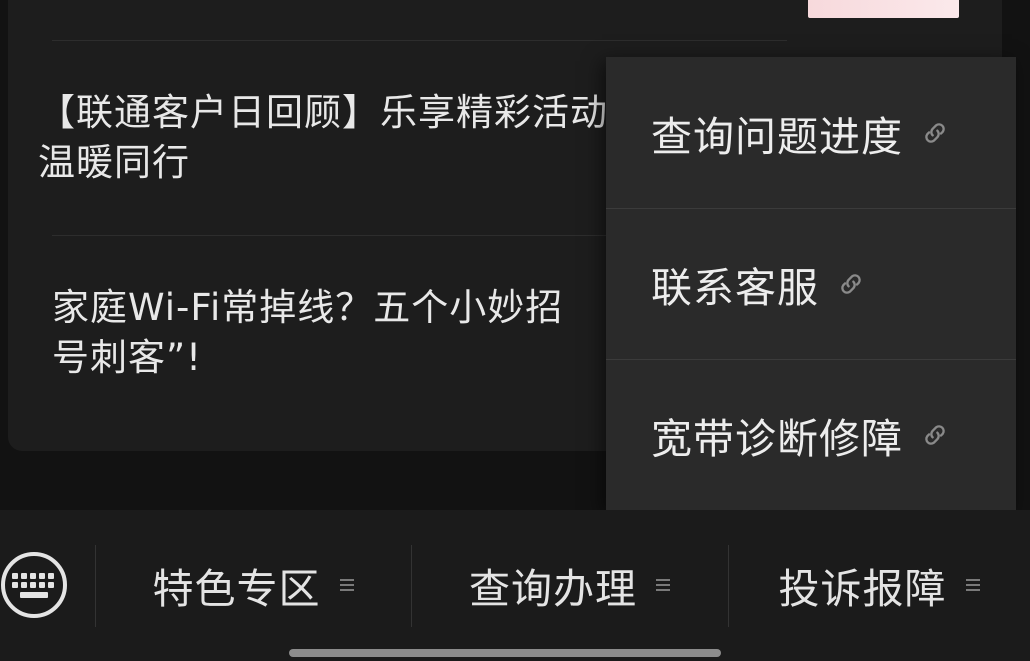  Describe the element at coordinates (505, 653) in the screenshot. I see `home-indicator` at that location.